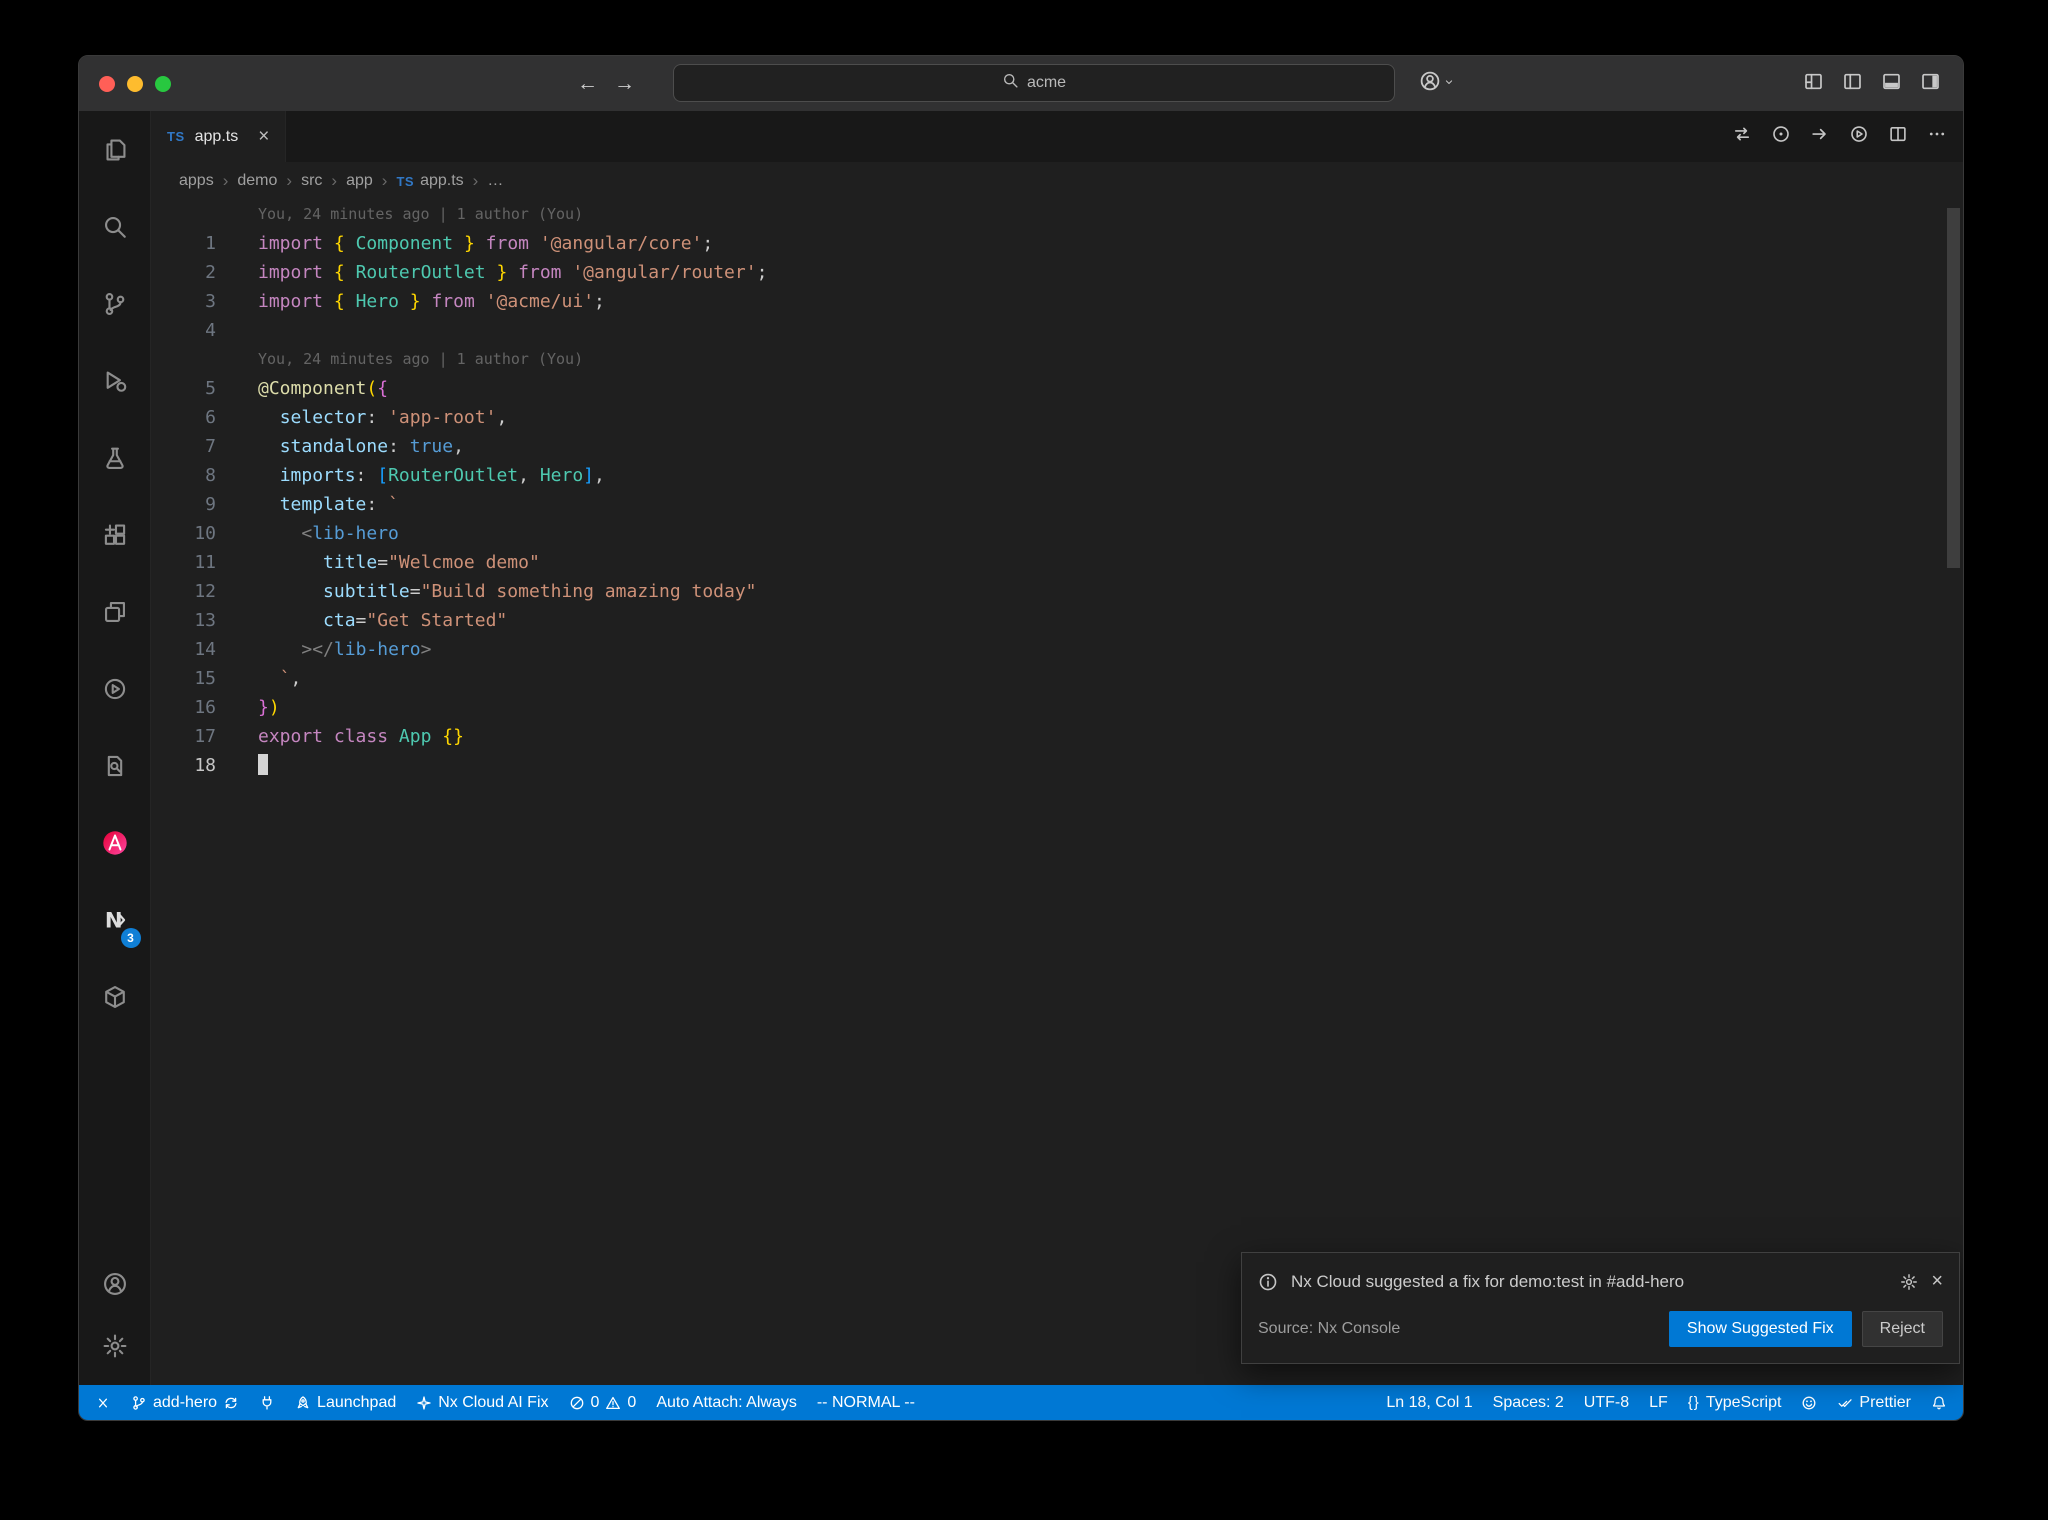 This screenshot has width=2048, height=1520. Describe the element at coordinates (429, 181) in the screenshot. I see `breadcrumb-item: TS app.ts` at that location.